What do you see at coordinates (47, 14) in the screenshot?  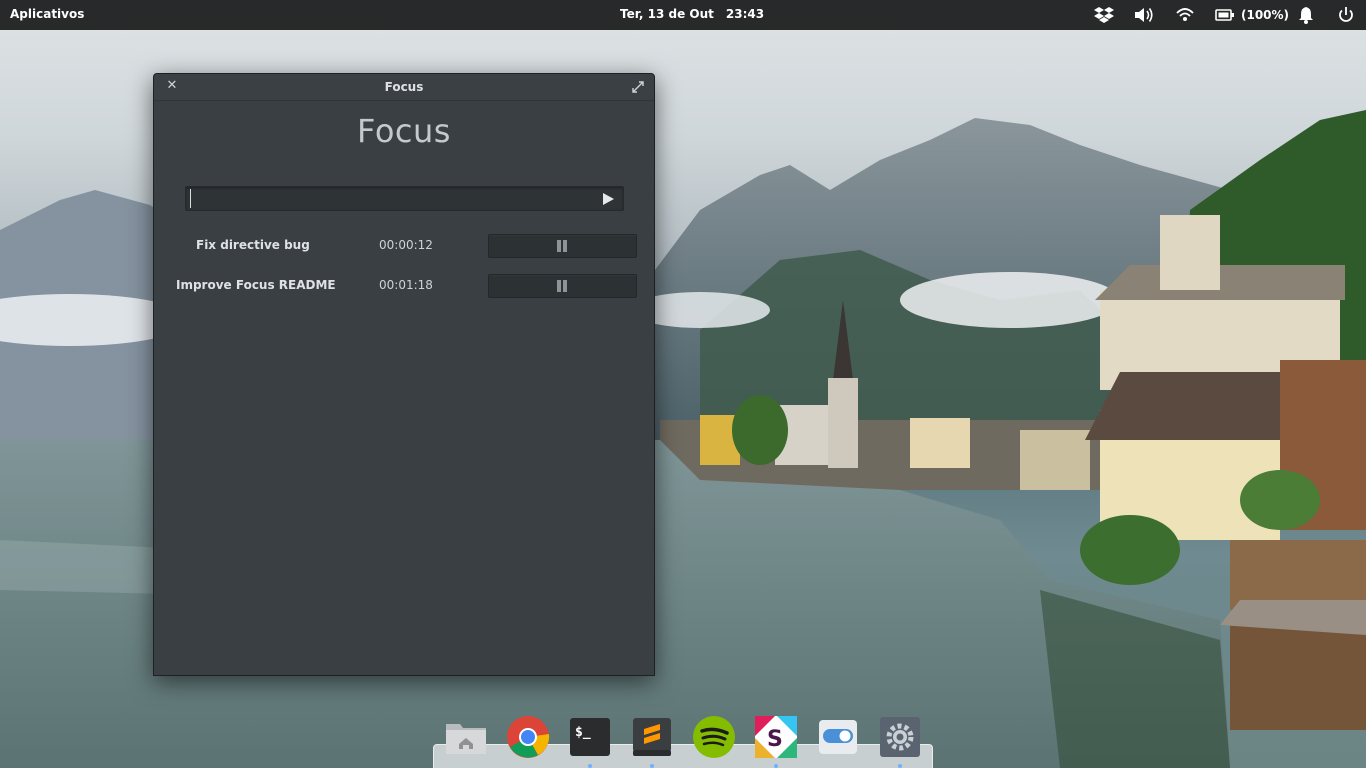 I see `applications-menu: Aplicativos` at bounding box center [47, 14].